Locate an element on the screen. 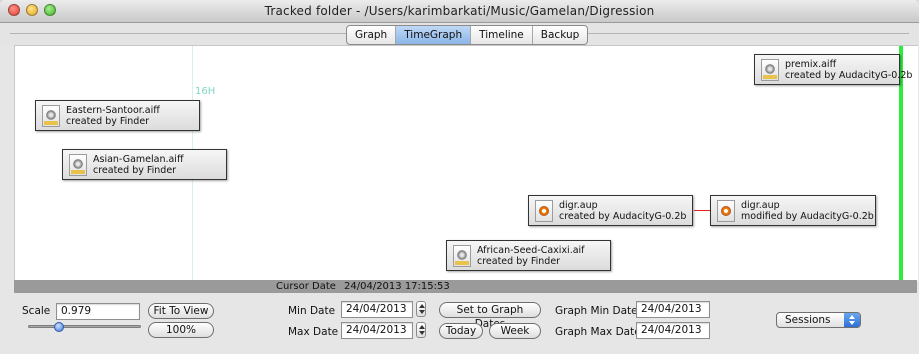 The image size is (919, 354). file-node-text: Eastern-Santoor.aiff created by Finder is located at coordinates (113, 116).